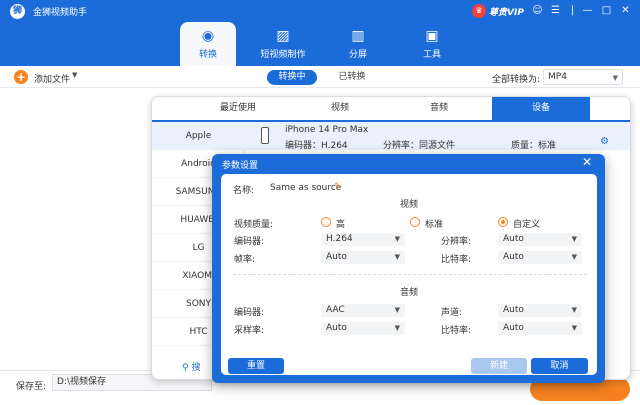 The height and width of the screenshot is (405, 640). Describe the element at coordinates (327, 130) in the screenshot. I see `device-name: iPhone 14 Pro Max` at that location.